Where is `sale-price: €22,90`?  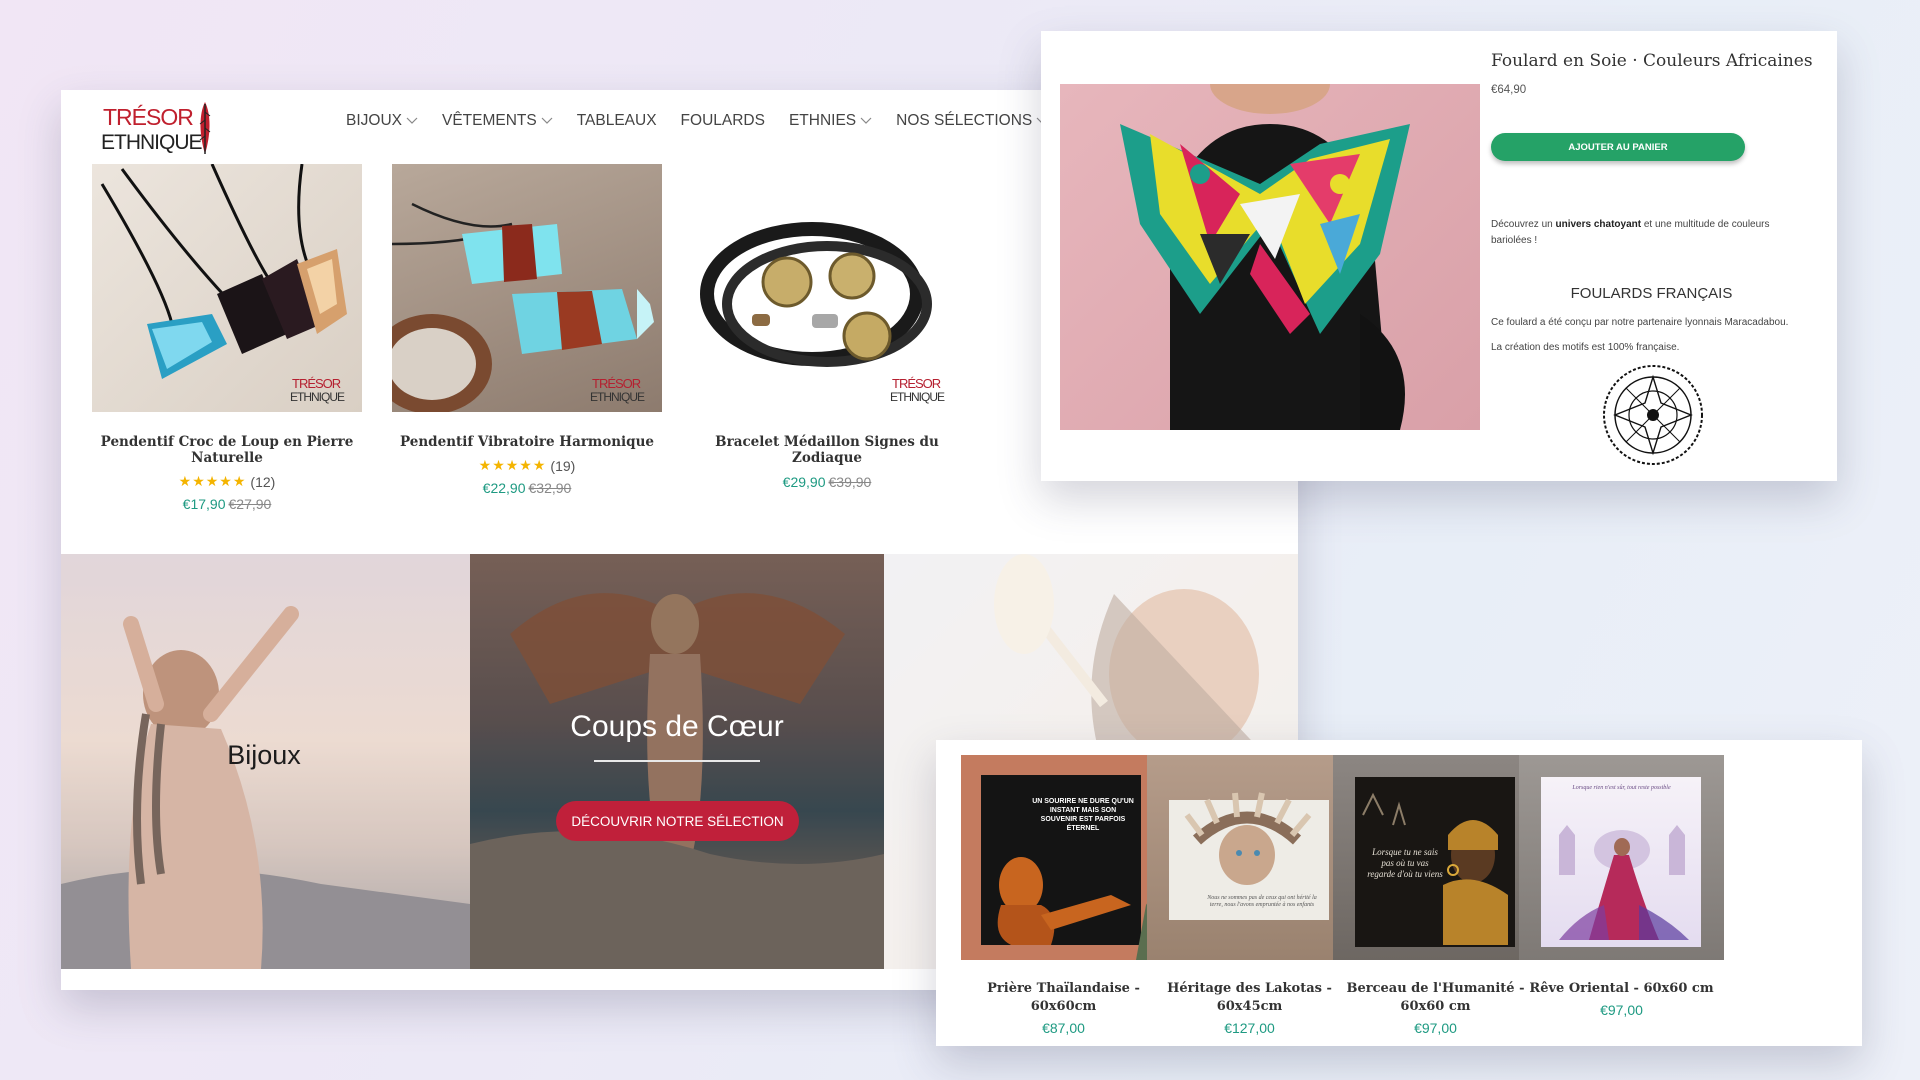 sale-price: €22,90 is located at coordinates (504, 488).